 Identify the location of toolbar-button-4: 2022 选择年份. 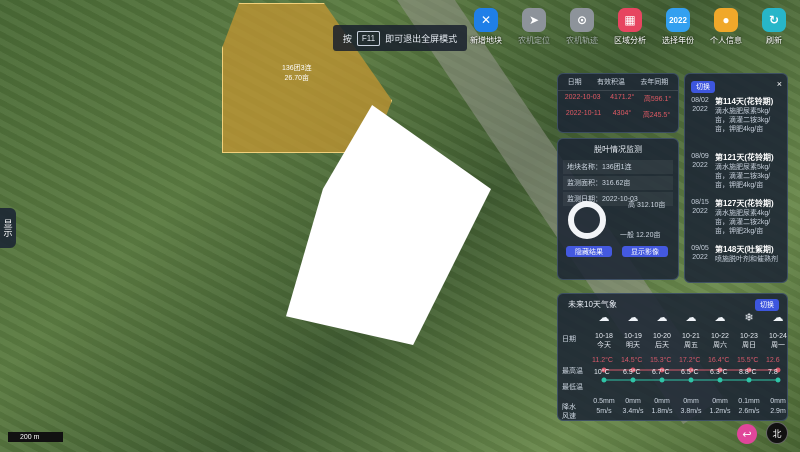
(678, 27).